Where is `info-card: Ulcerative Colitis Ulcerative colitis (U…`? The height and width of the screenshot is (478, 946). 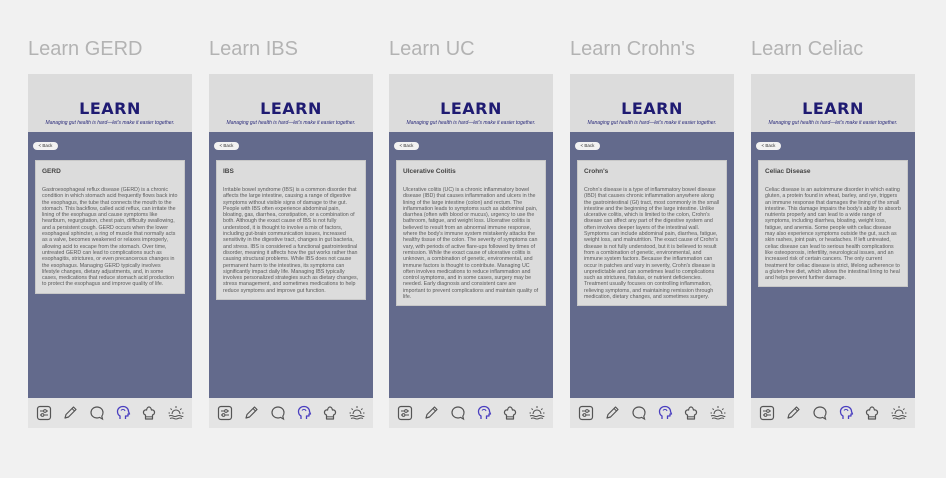
info-card: Ulcerative Colitis Ulcerative colitis (U… is located at coordinates (471, 233).